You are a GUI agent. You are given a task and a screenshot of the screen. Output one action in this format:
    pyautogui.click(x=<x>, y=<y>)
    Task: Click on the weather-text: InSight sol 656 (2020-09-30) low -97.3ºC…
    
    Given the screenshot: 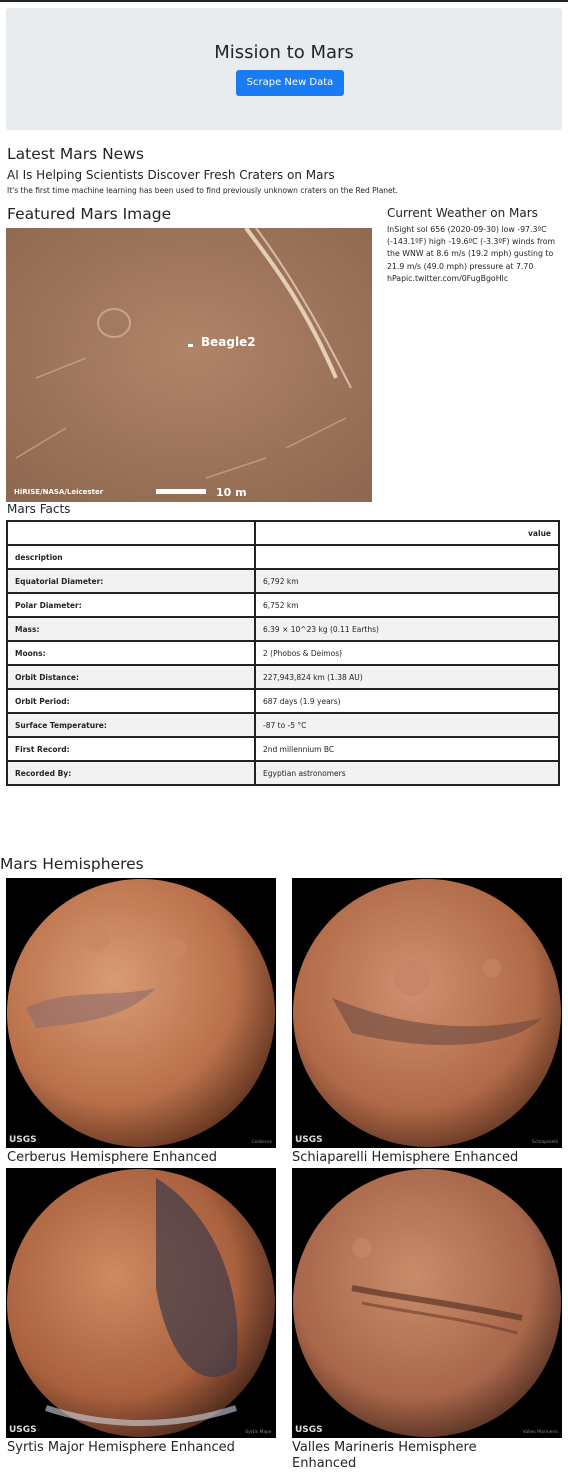 What is the action you would take?
    pyautogui.click(x=471, y=254)
    